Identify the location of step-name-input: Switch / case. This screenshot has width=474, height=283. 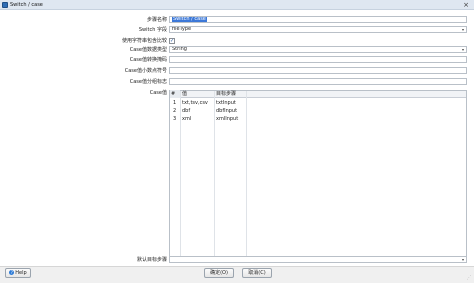
(318, 19).